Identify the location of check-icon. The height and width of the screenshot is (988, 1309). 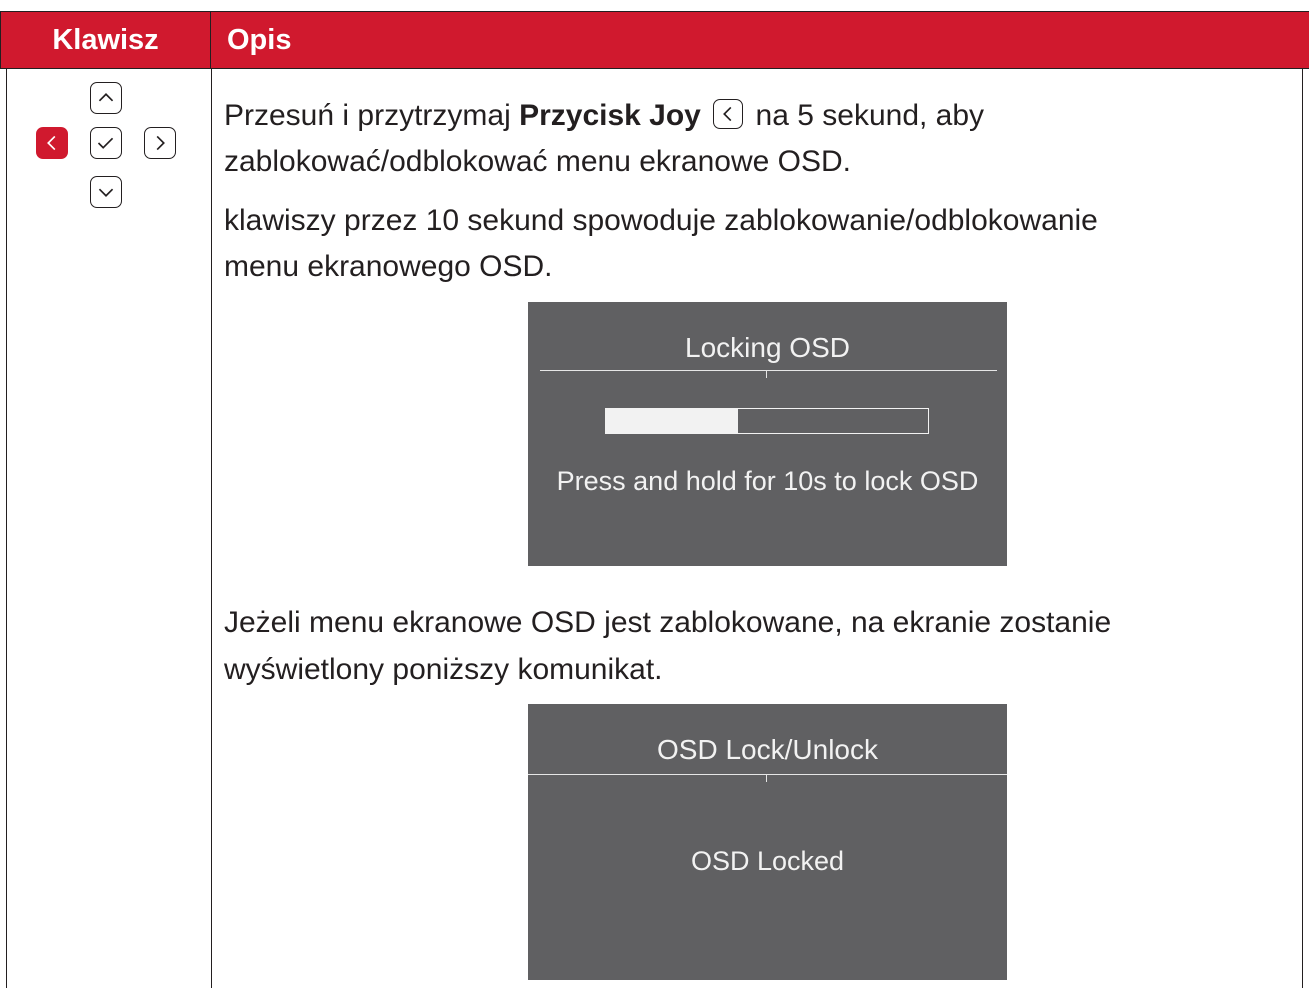
(106, 143).